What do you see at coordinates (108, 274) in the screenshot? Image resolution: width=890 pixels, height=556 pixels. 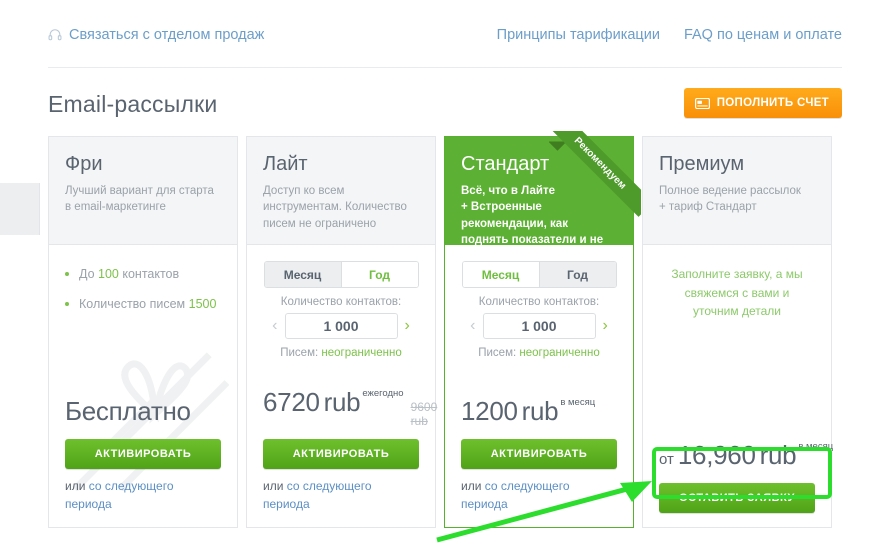 I see `feature-value: 100` at bounding box center [108, 274].